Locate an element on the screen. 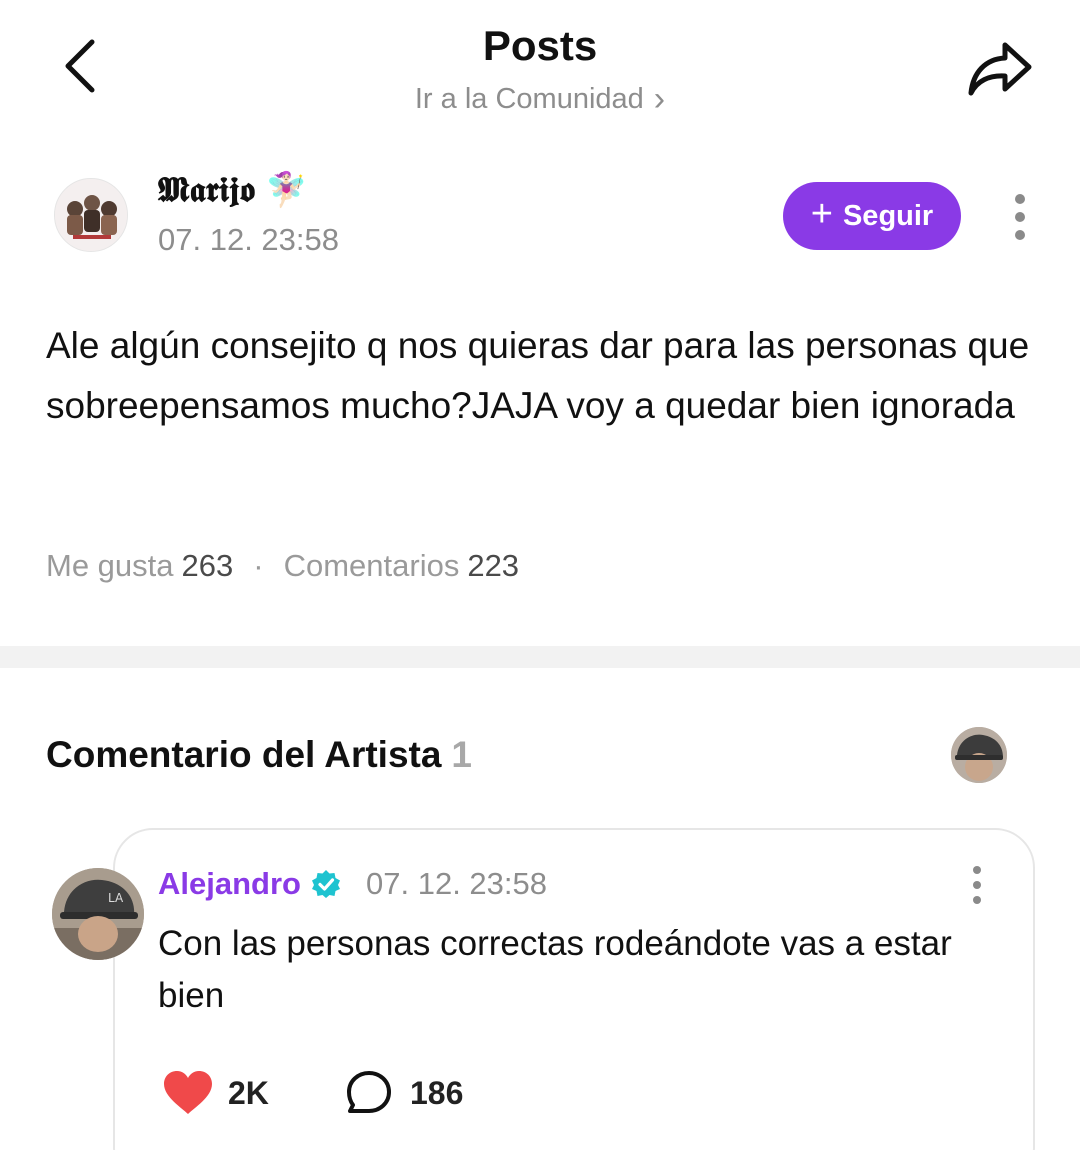 The height and width of the screenshot is (1150, 1080). heart-icon is located at coordinates (188, 1092).